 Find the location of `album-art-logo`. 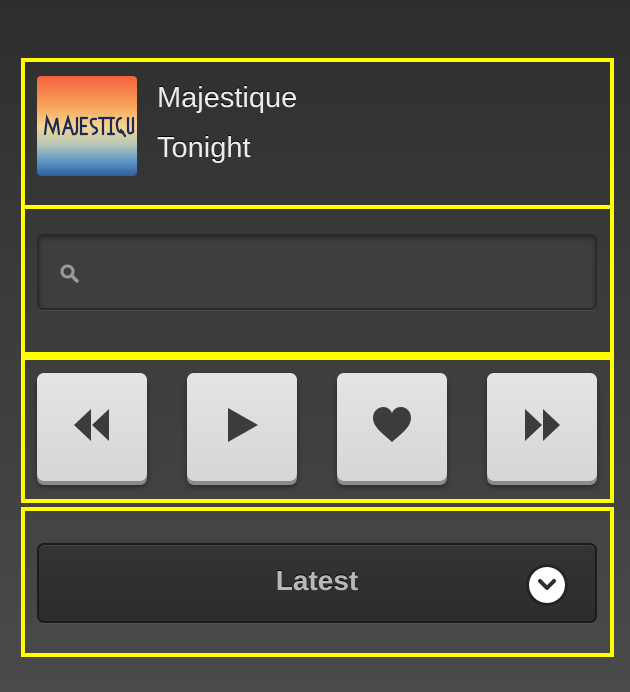

album-art-logo is located at coordinates (89, 125).